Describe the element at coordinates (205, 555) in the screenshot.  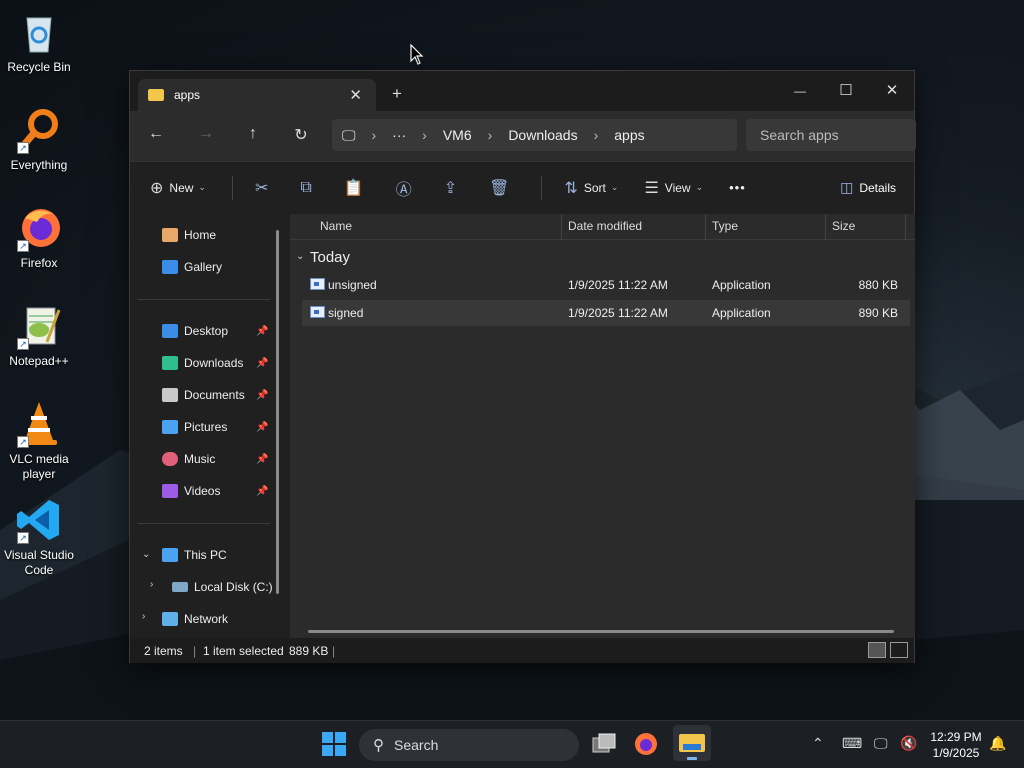
I see `sidebar-item-label: This PC` at that location.